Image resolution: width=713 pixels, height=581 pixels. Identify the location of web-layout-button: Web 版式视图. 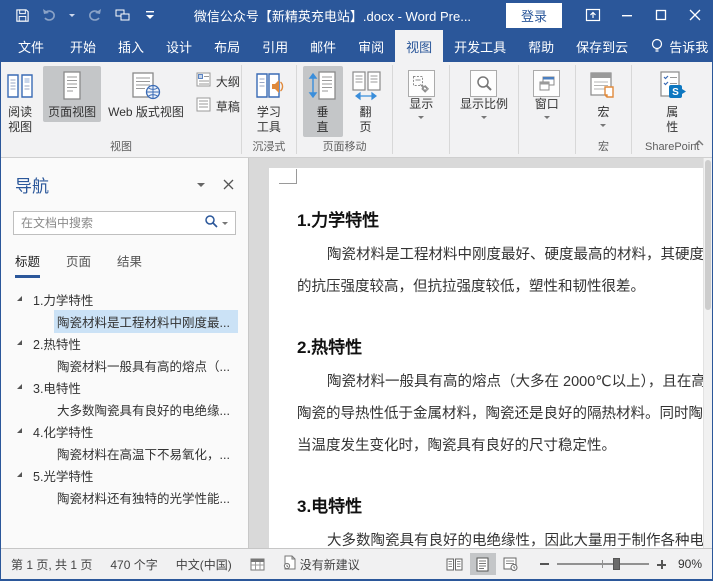
(146, 94).